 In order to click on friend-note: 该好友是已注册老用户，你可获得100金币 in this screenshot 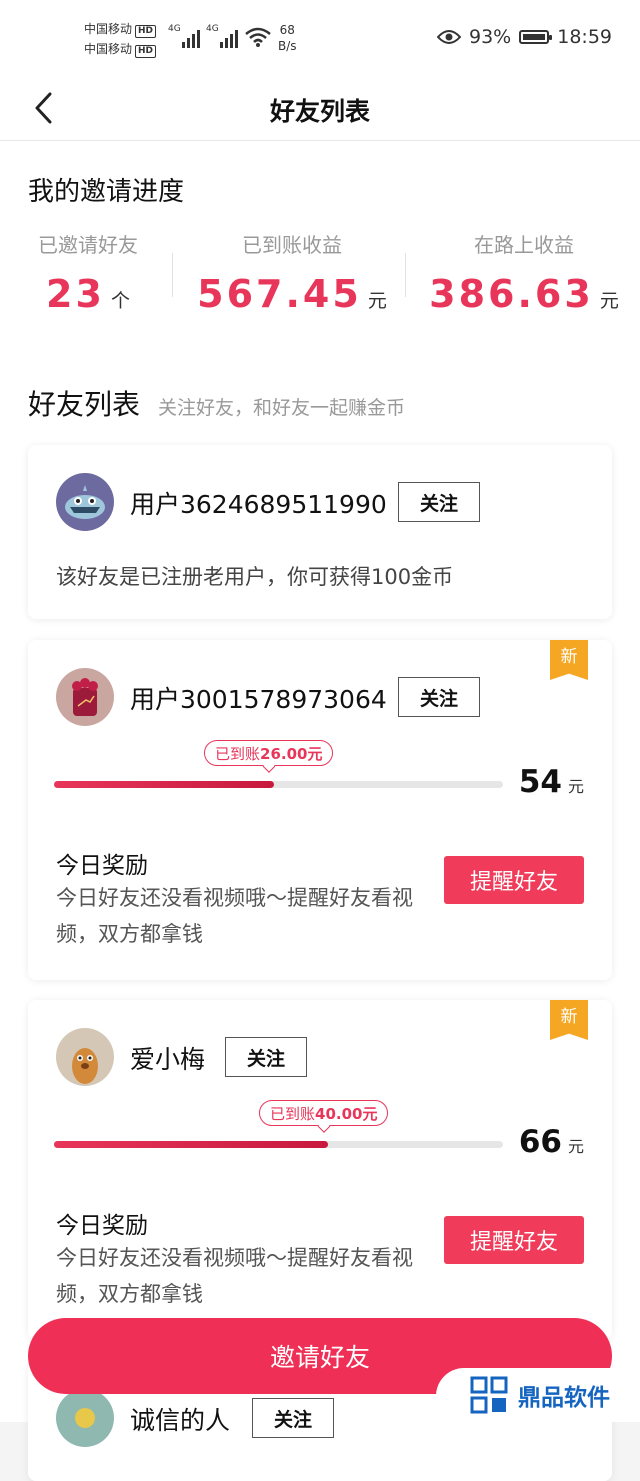, I will do `click(255, 577)`.